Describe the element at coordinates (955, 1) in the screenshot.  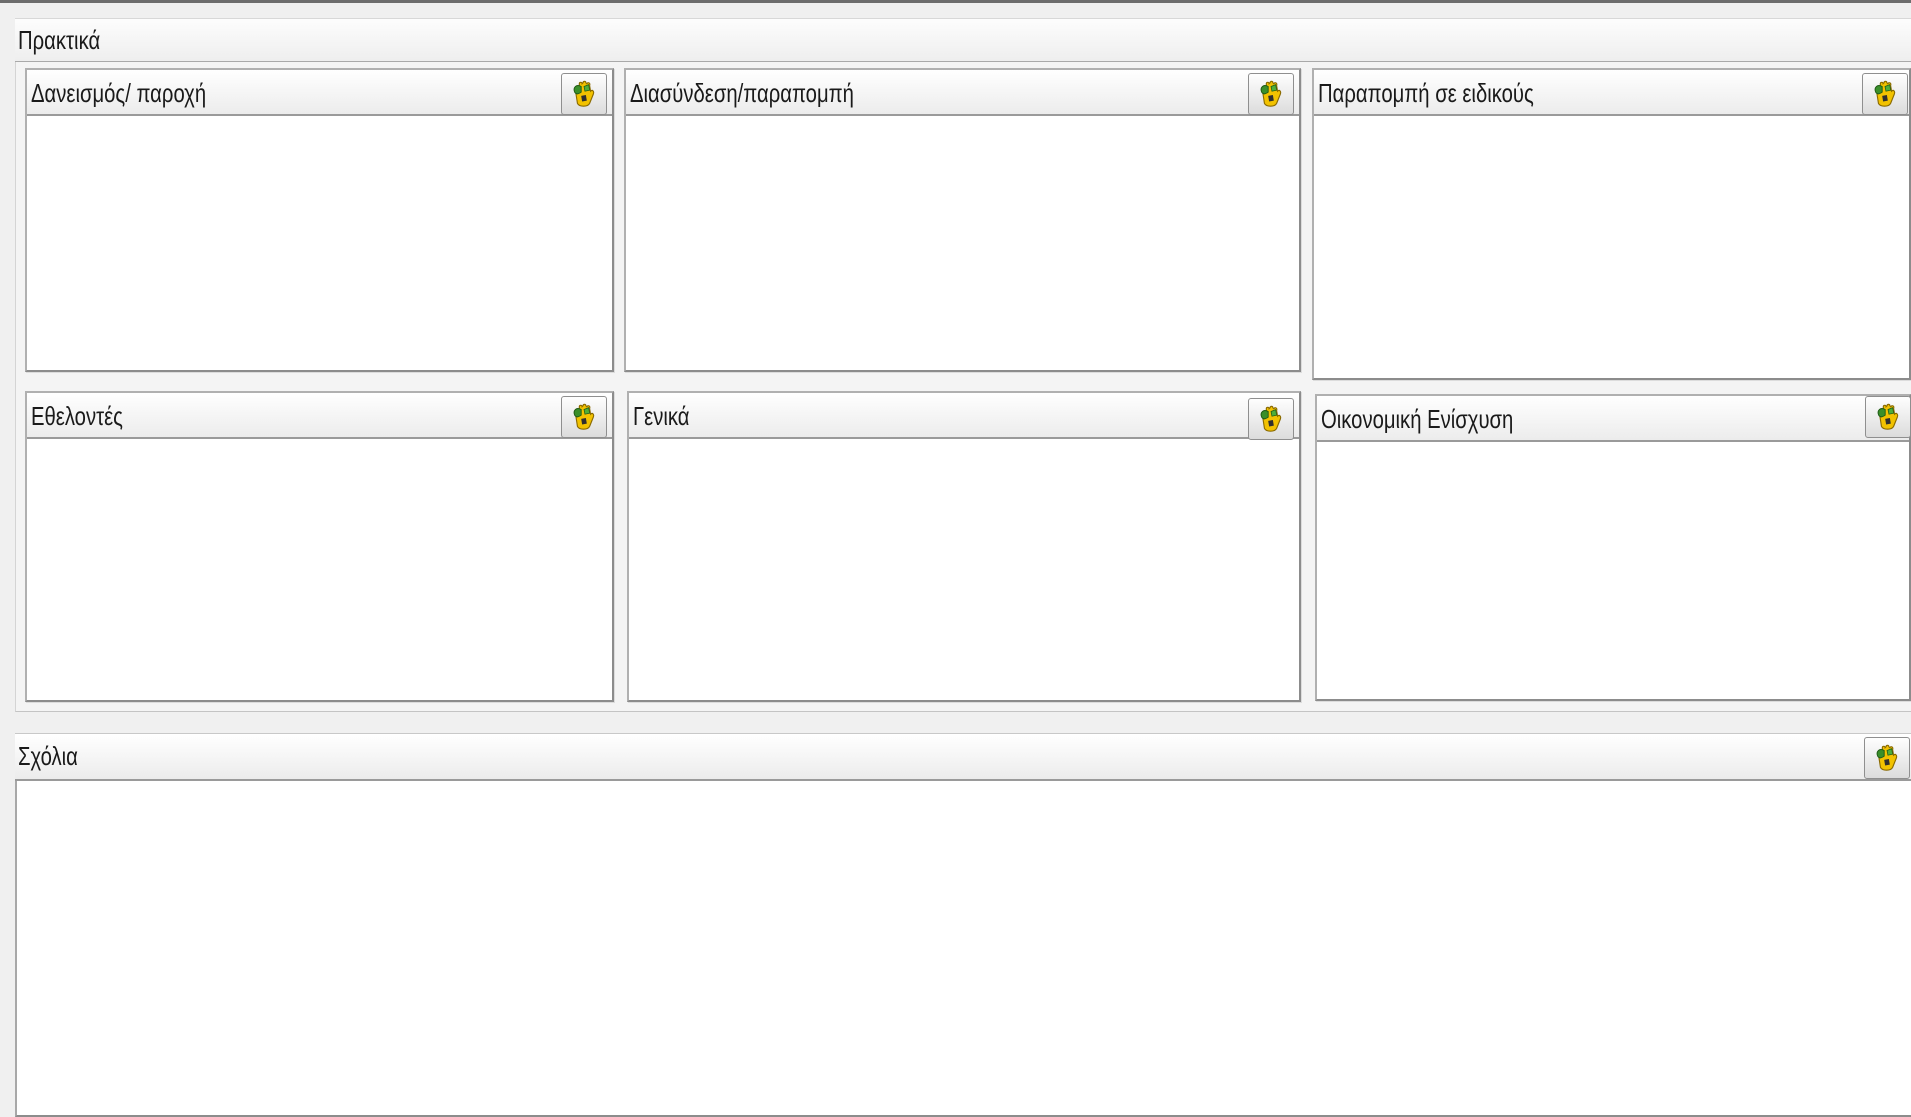
I see `top-divider` at that location.